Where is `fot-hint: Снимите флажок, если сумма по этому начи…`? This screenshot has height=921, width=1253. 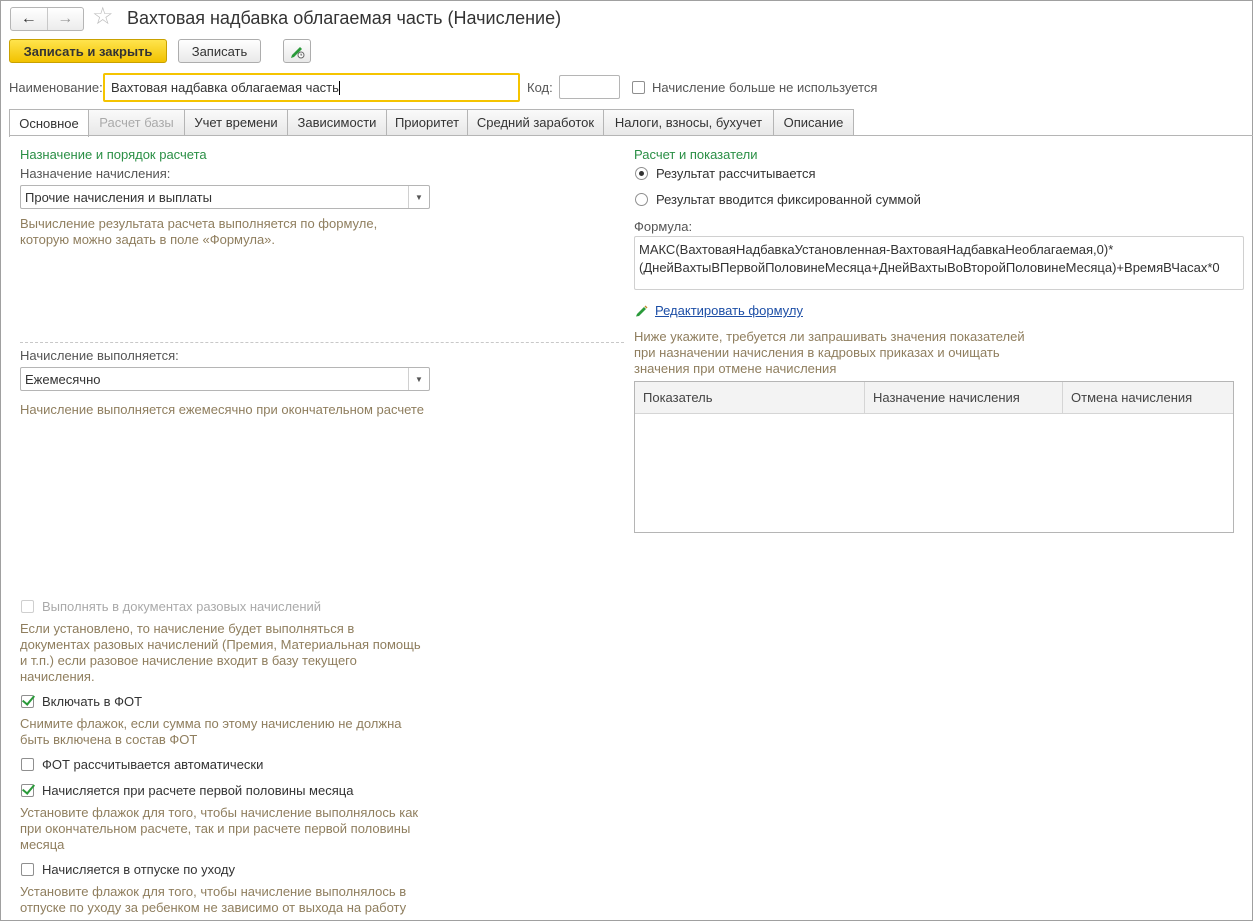
fot-hint: Снимите флажок, если сумма по этому начи… is located at coordinates (210, 732).